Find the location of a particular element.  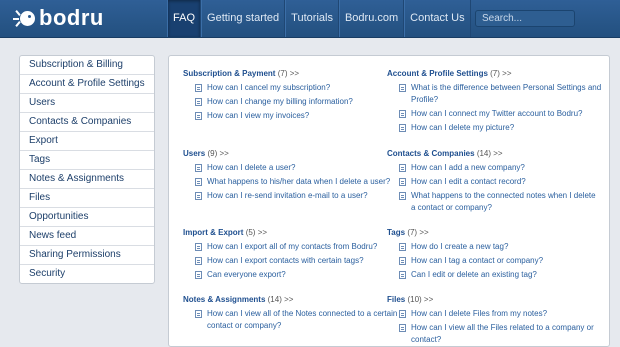

nav-bodru-com: Bodru.com is located at coordinates (371, 18).